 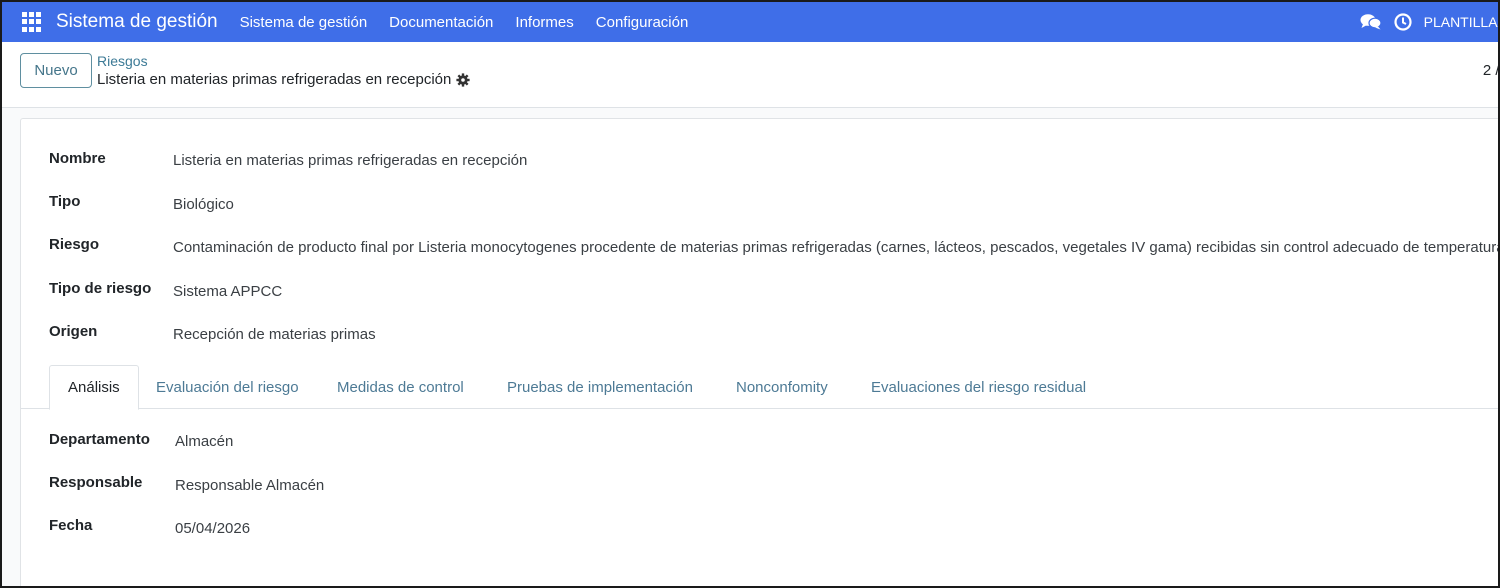 I want to click on field-label-tipo-riesgo: Tipo de riesgo, so click(x=100, y=288).